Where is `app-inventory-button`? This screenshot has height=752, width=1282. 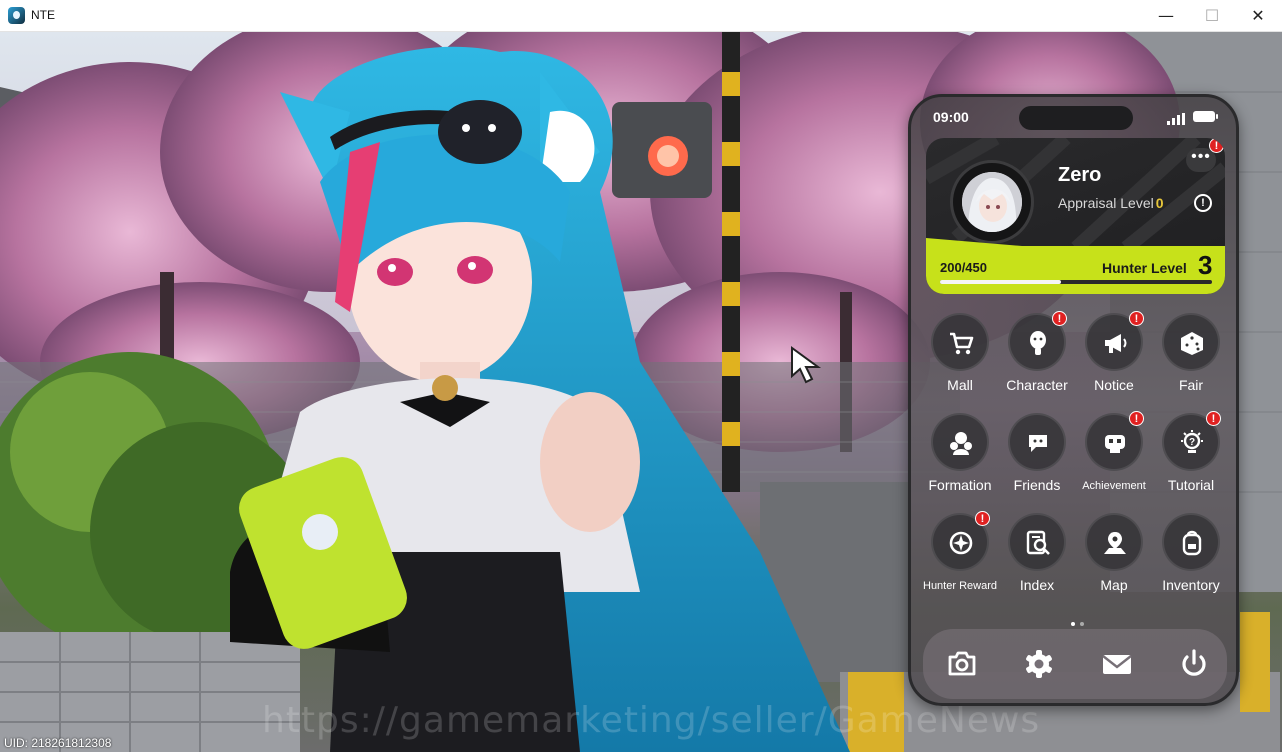
app-inventory-button is located at coordinates (1191, 542).